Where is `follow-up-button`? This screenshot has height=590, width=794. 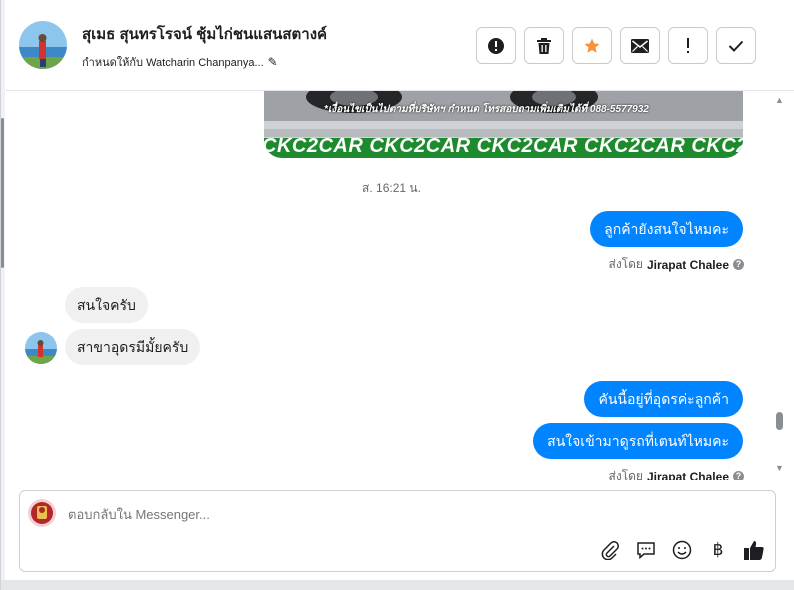
follow-up-button is located at coordinates (688, 45).